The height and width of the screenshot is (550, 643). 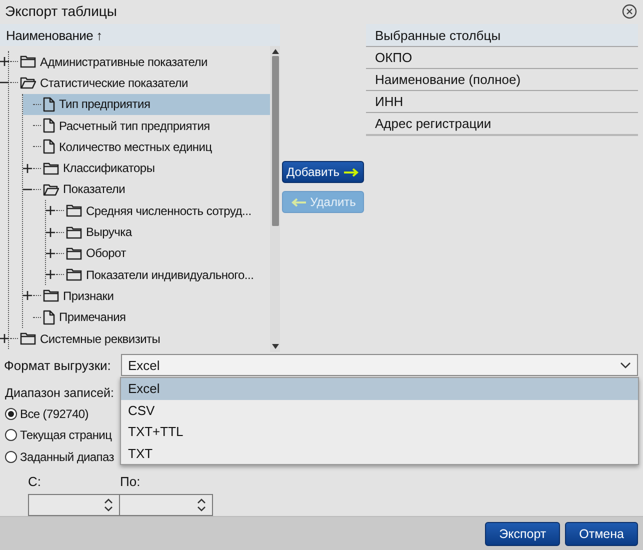 What do you see at coordinates (35, 482) in the screenshot?
I see `from-label: С:` at bounding box center [35, 482].